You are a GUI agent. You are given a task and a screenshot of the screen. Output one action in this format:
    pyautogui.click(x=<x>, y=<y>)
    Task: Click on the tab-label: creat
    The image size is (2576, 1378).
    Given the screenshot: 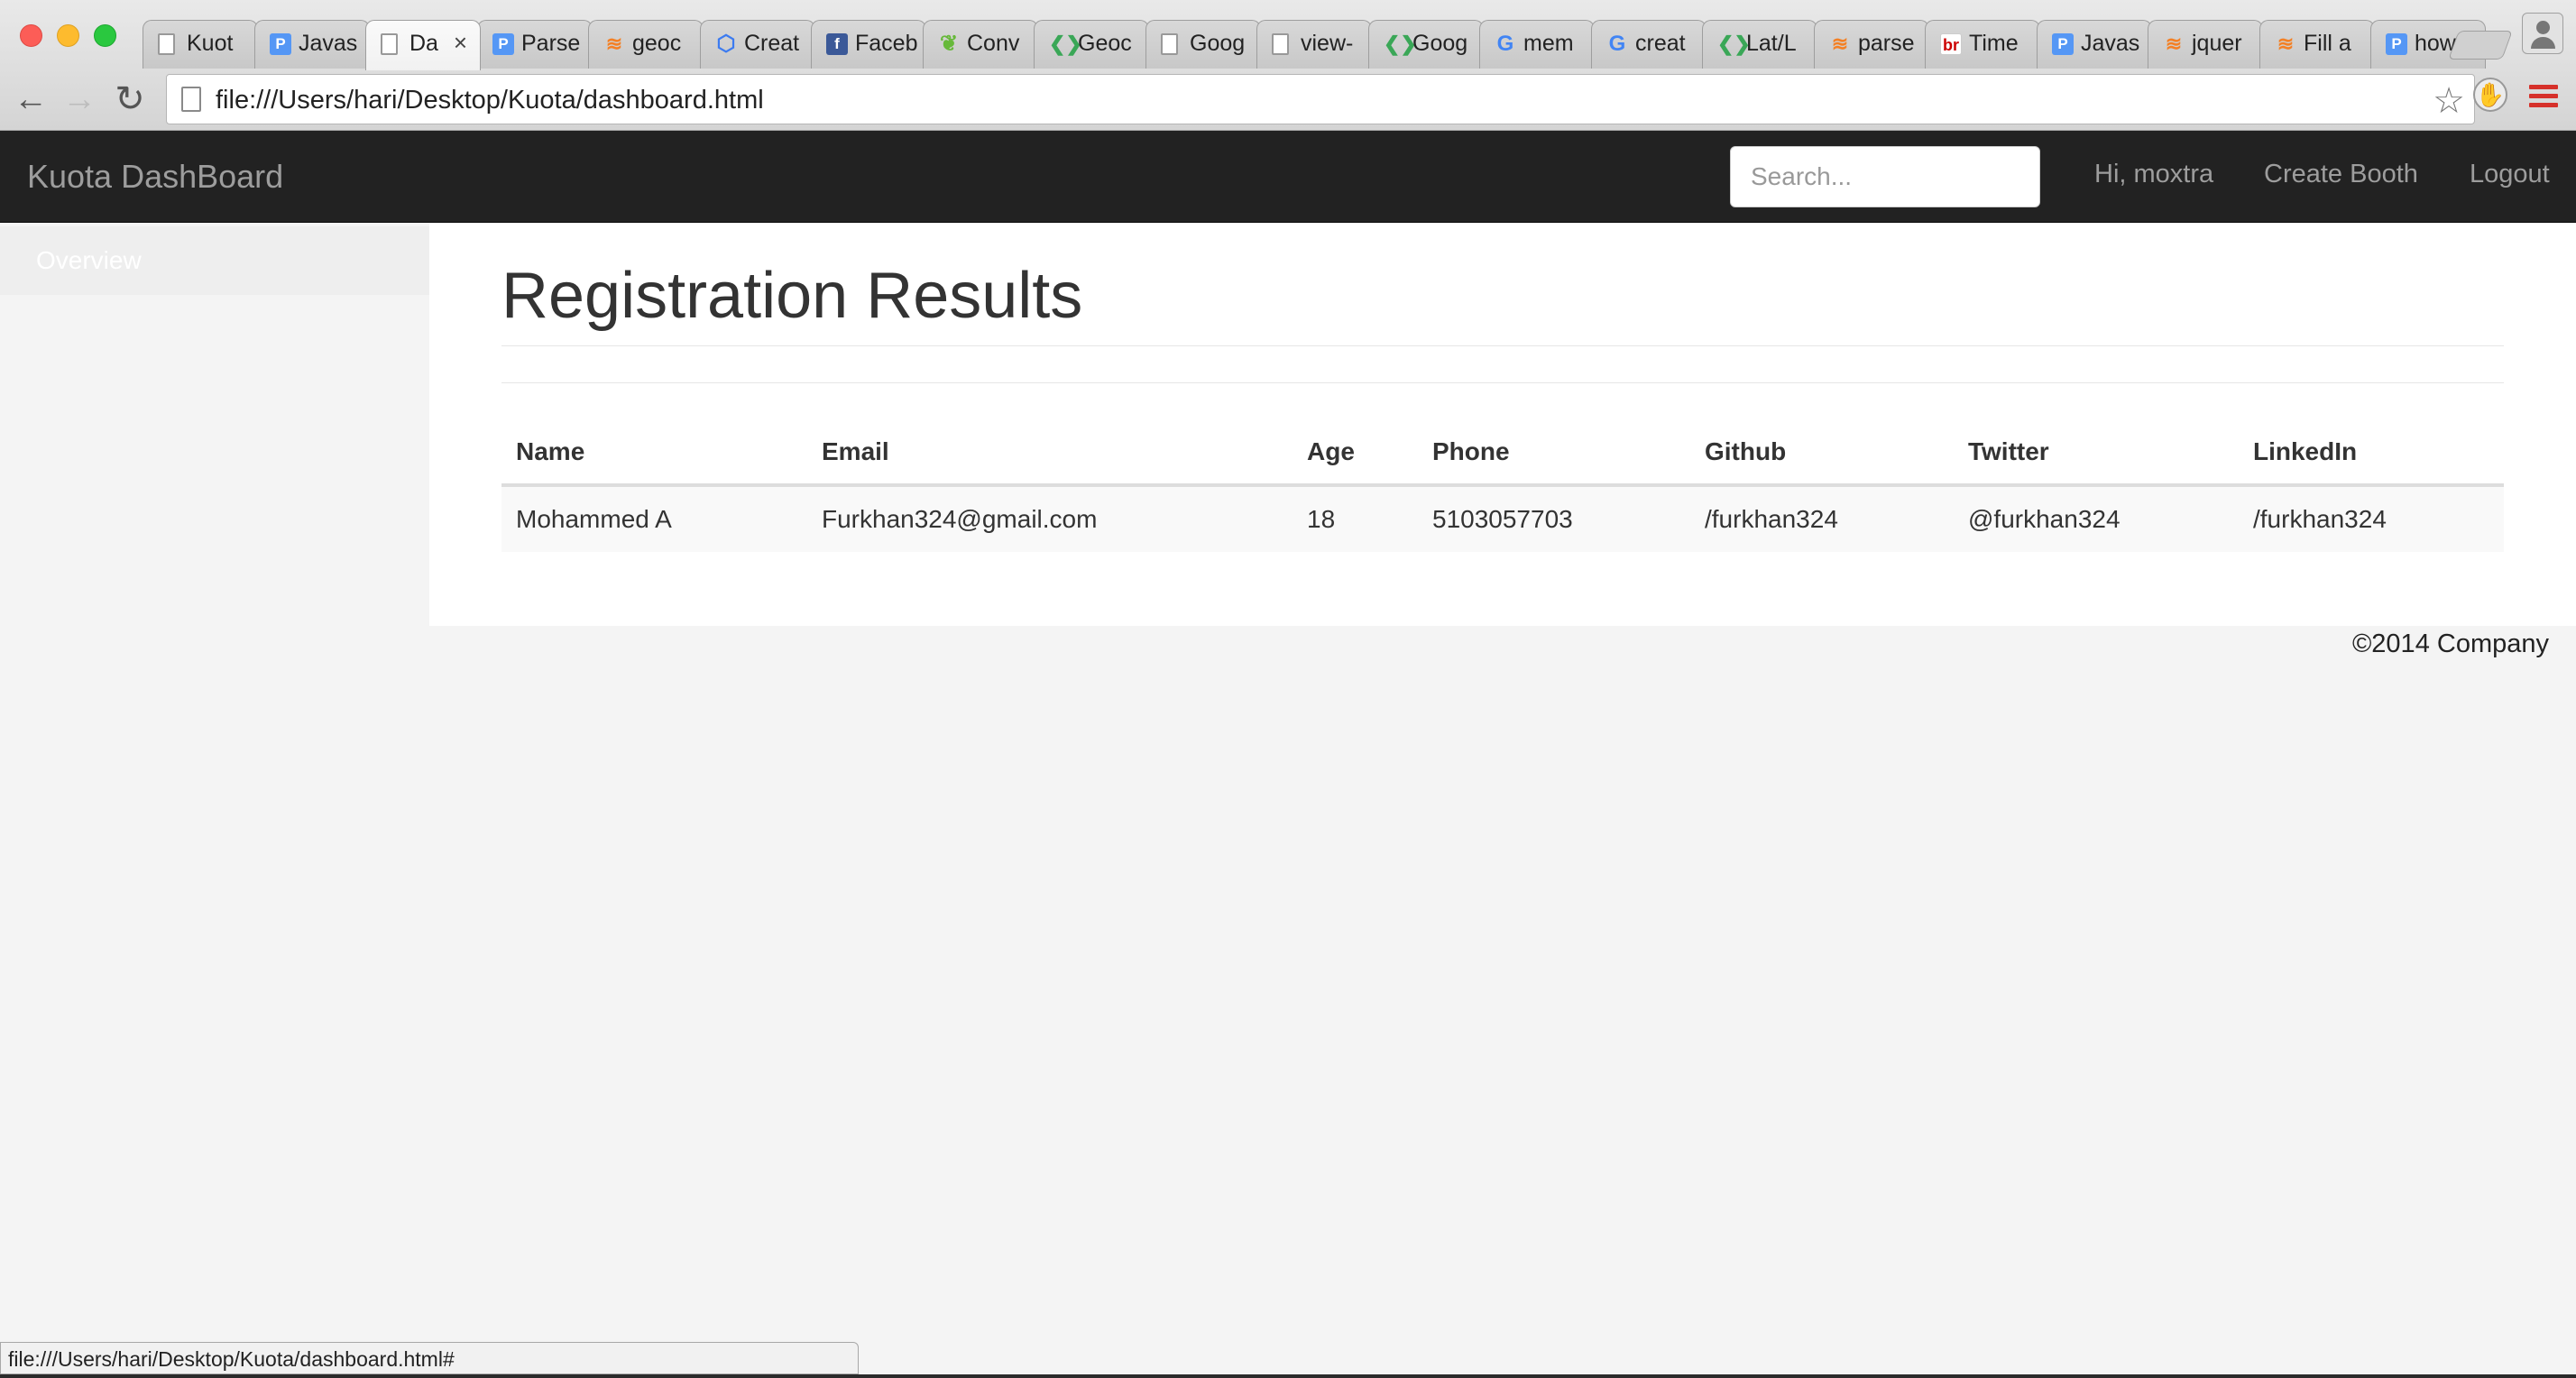 What is the action you would take?
    pyautogui.click(x=1661, y=44)
    